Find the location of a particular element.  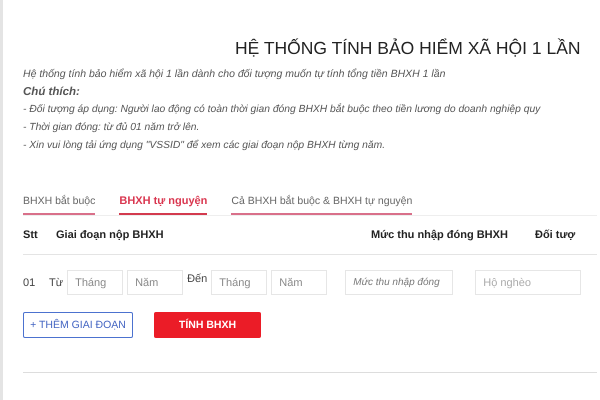

tab: BHXH tự nguyện is located at coordinates (163, 203).